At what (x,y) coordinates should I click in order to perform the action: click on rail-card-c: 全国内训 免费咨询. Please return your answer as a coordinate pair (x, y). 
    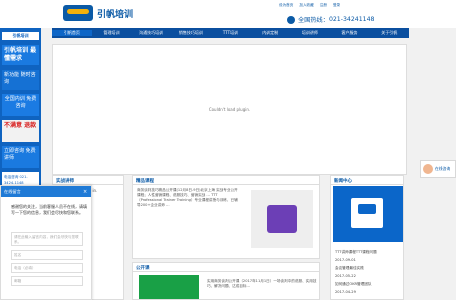
    Looking at the image, I should click on (20, 105).